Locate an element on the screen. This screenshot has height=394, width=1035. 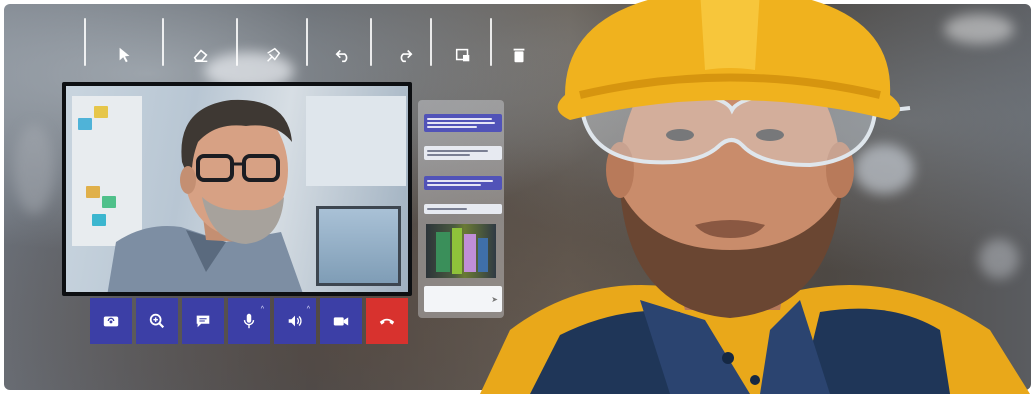
redo-icon is located at coordinates (405, 57).